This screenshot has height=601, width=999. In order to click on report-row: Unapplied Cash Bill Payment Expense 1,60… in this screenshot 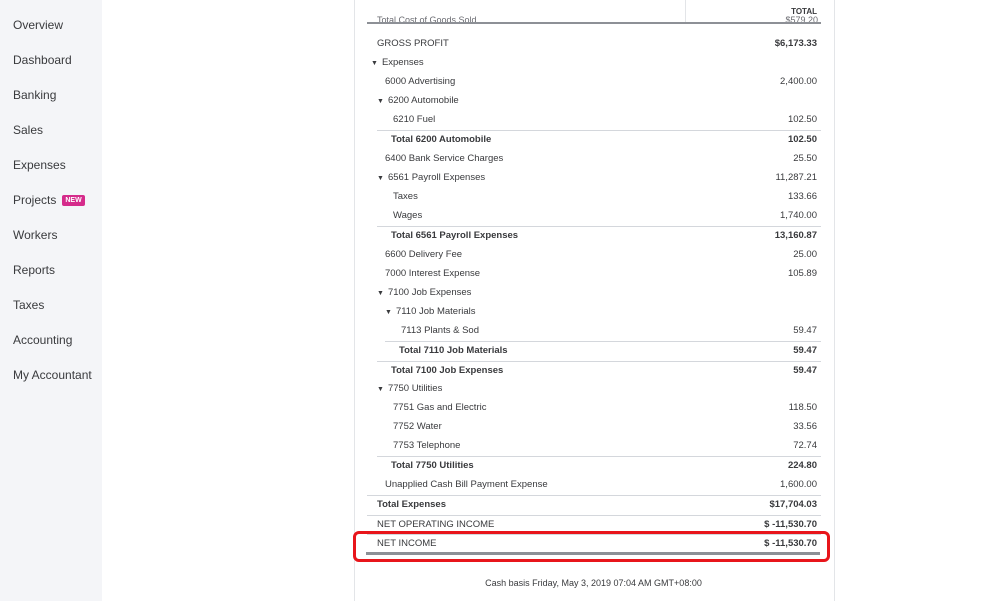, I will do `click(594, 485)`.